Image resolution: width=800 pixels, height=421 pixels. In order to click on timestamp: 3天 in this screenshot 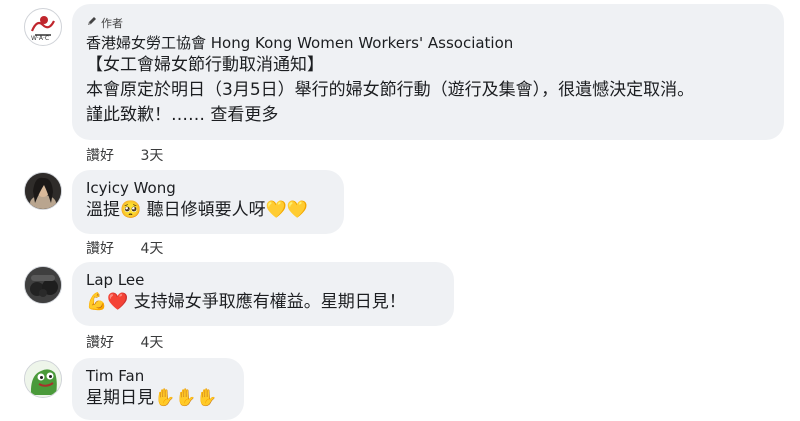, I will do `click(151, 156)`.